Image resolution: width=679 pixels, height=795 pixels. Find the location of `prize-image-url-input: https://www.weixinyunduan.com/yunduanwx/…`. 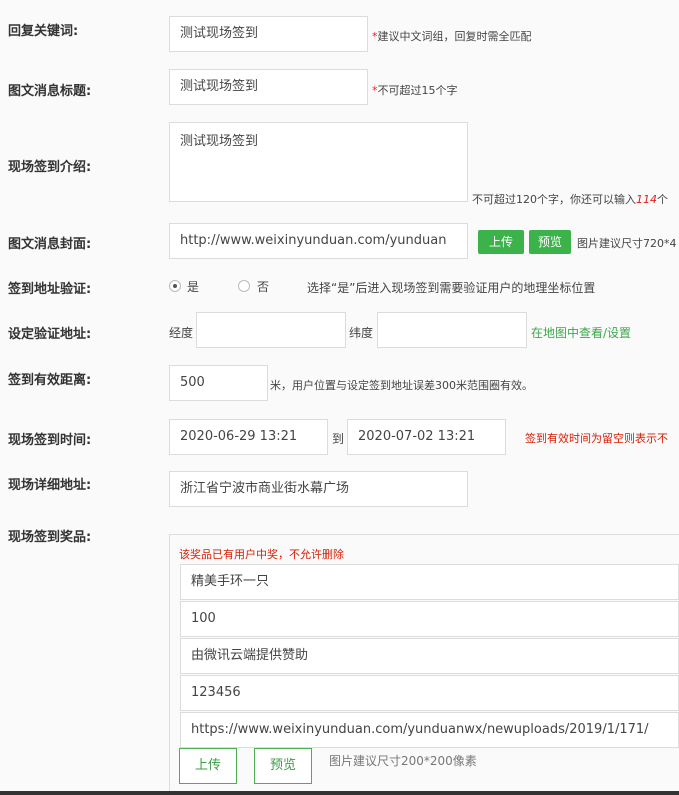

prize-image-url-input: https://www.weixinyunduan.com/yunduanwx/… is located at coordinates (429, 730).